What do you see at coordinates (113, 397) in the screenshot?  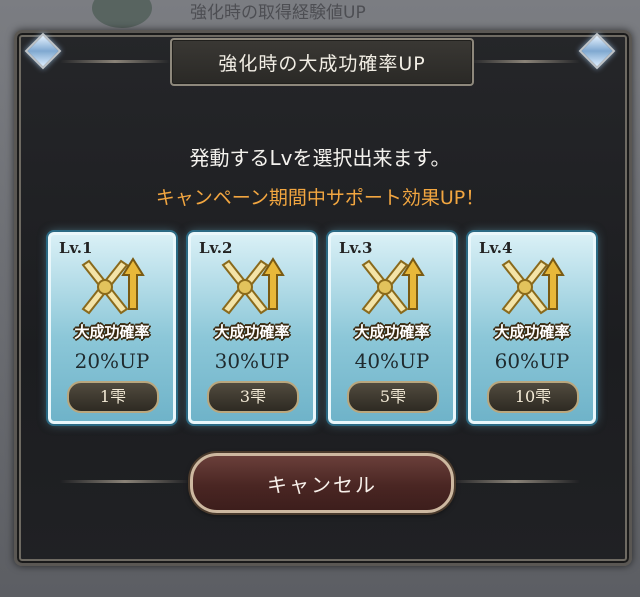 I see `cost-badge: 1雫` at bounding box center [113, 397].